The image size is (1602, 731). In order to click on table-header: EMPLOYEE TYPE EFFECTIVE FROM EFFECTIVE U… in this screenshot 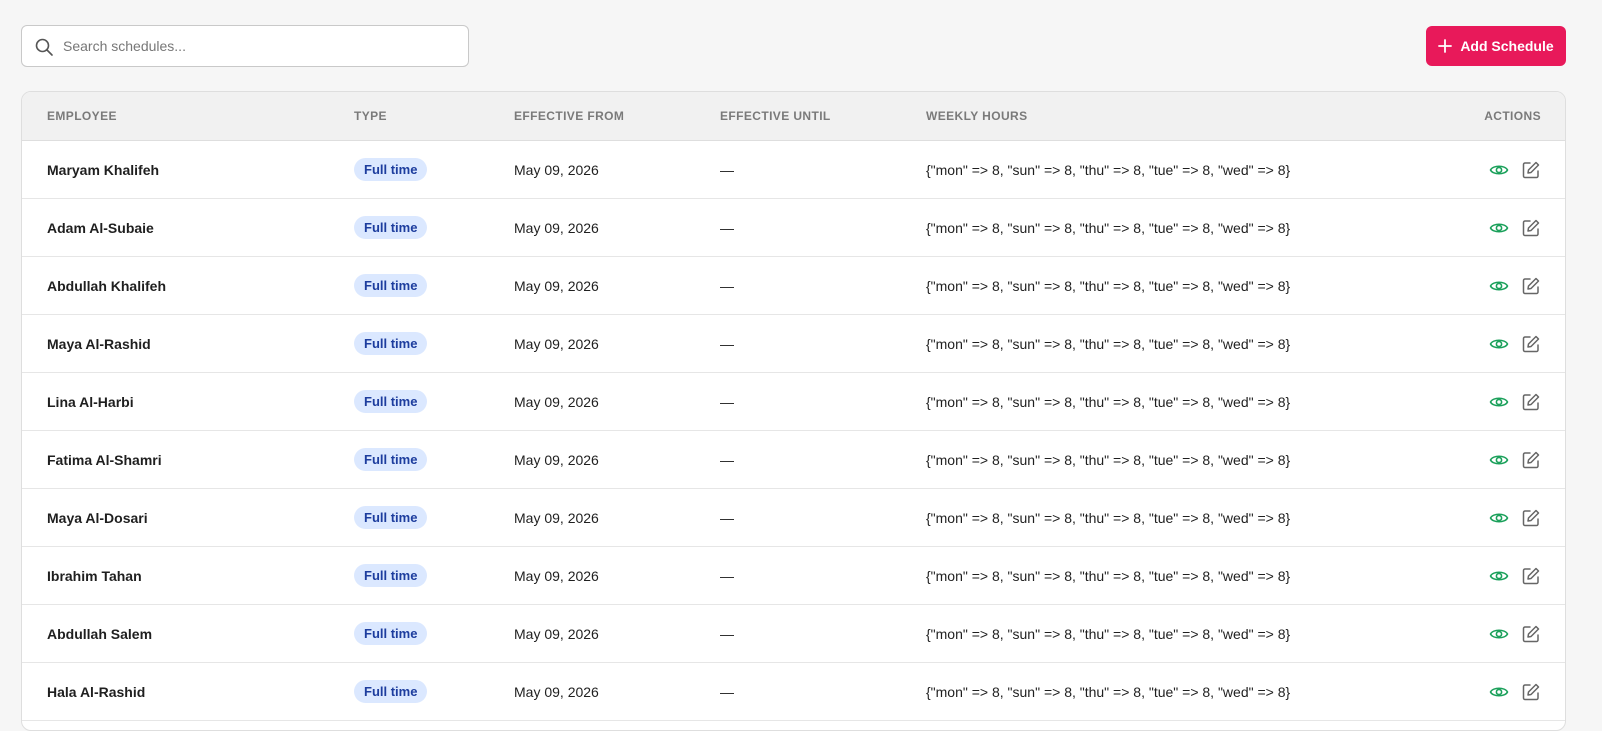, I will do `click(793, 116)`.